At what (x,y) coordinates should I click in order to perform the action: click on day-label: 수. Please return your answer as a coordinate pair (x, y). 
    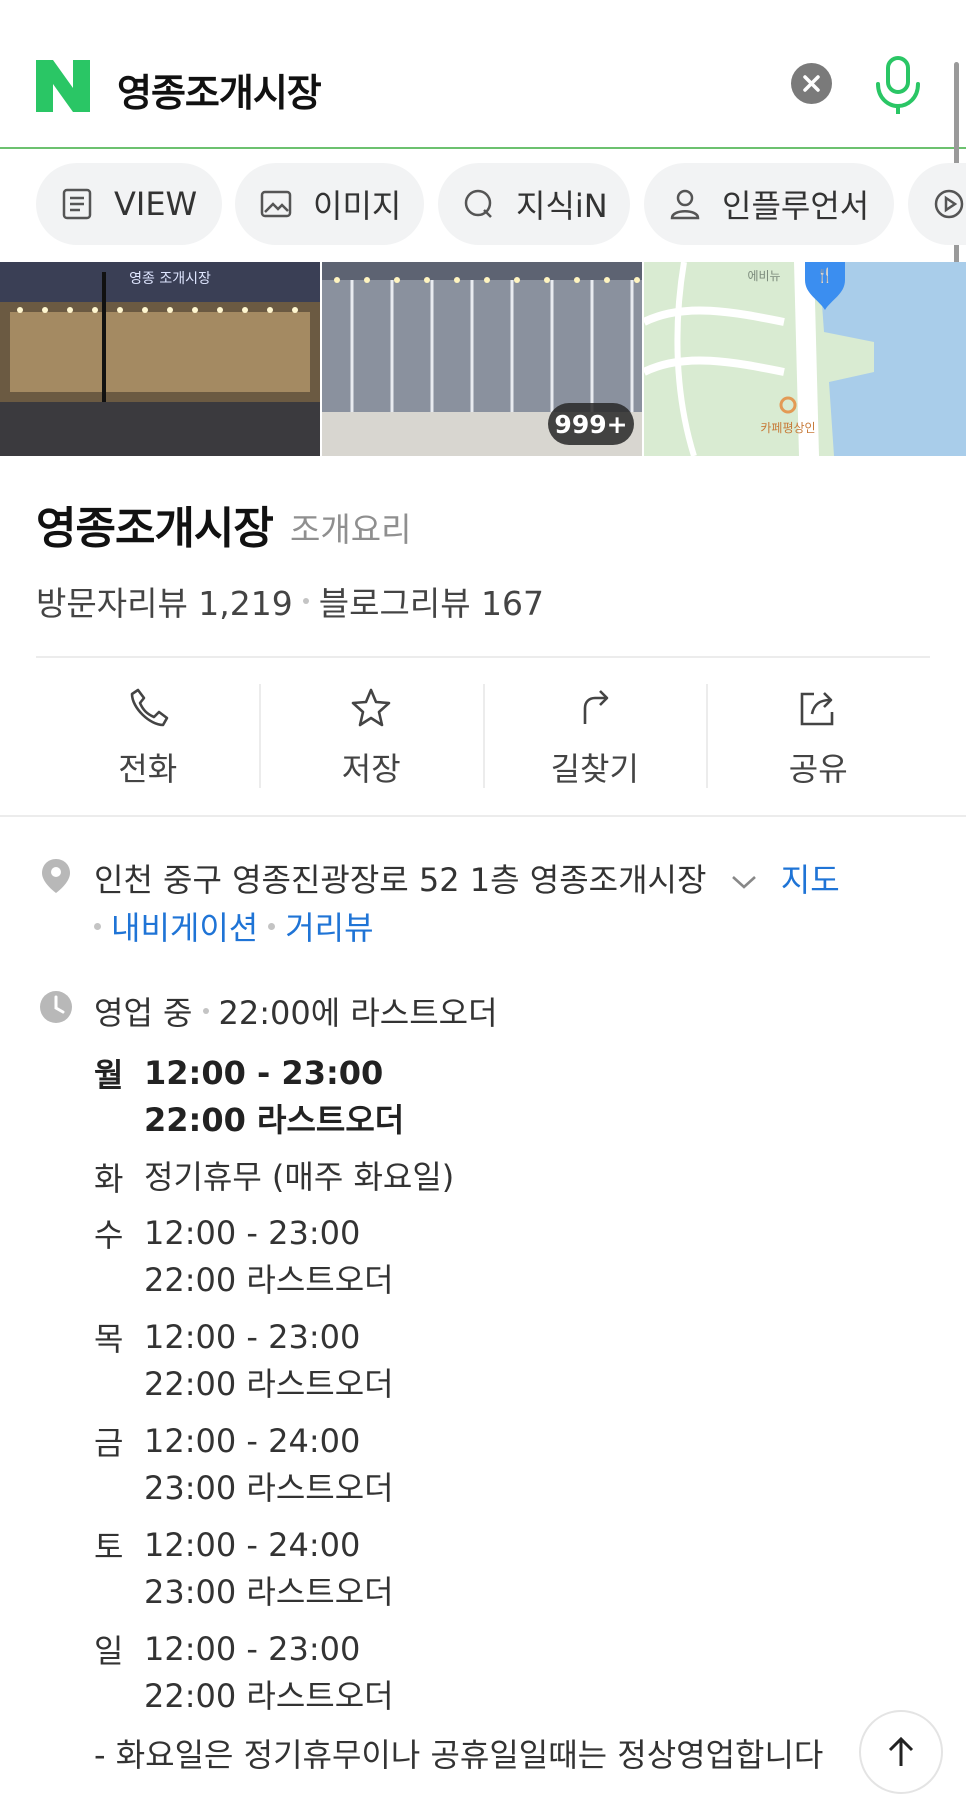
    Looking at the image, I should click on (109, 1235).